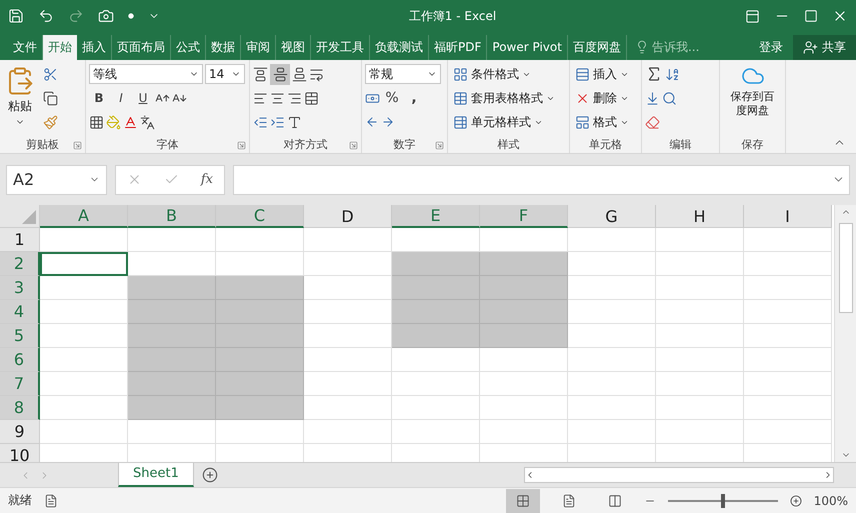 Image resolution: width=856 pixels, height=513 pixels. What do you see at coordinates (316, 74) in the screenshot?
I see `wrap-text-icon` at bounding box center [316, 74].